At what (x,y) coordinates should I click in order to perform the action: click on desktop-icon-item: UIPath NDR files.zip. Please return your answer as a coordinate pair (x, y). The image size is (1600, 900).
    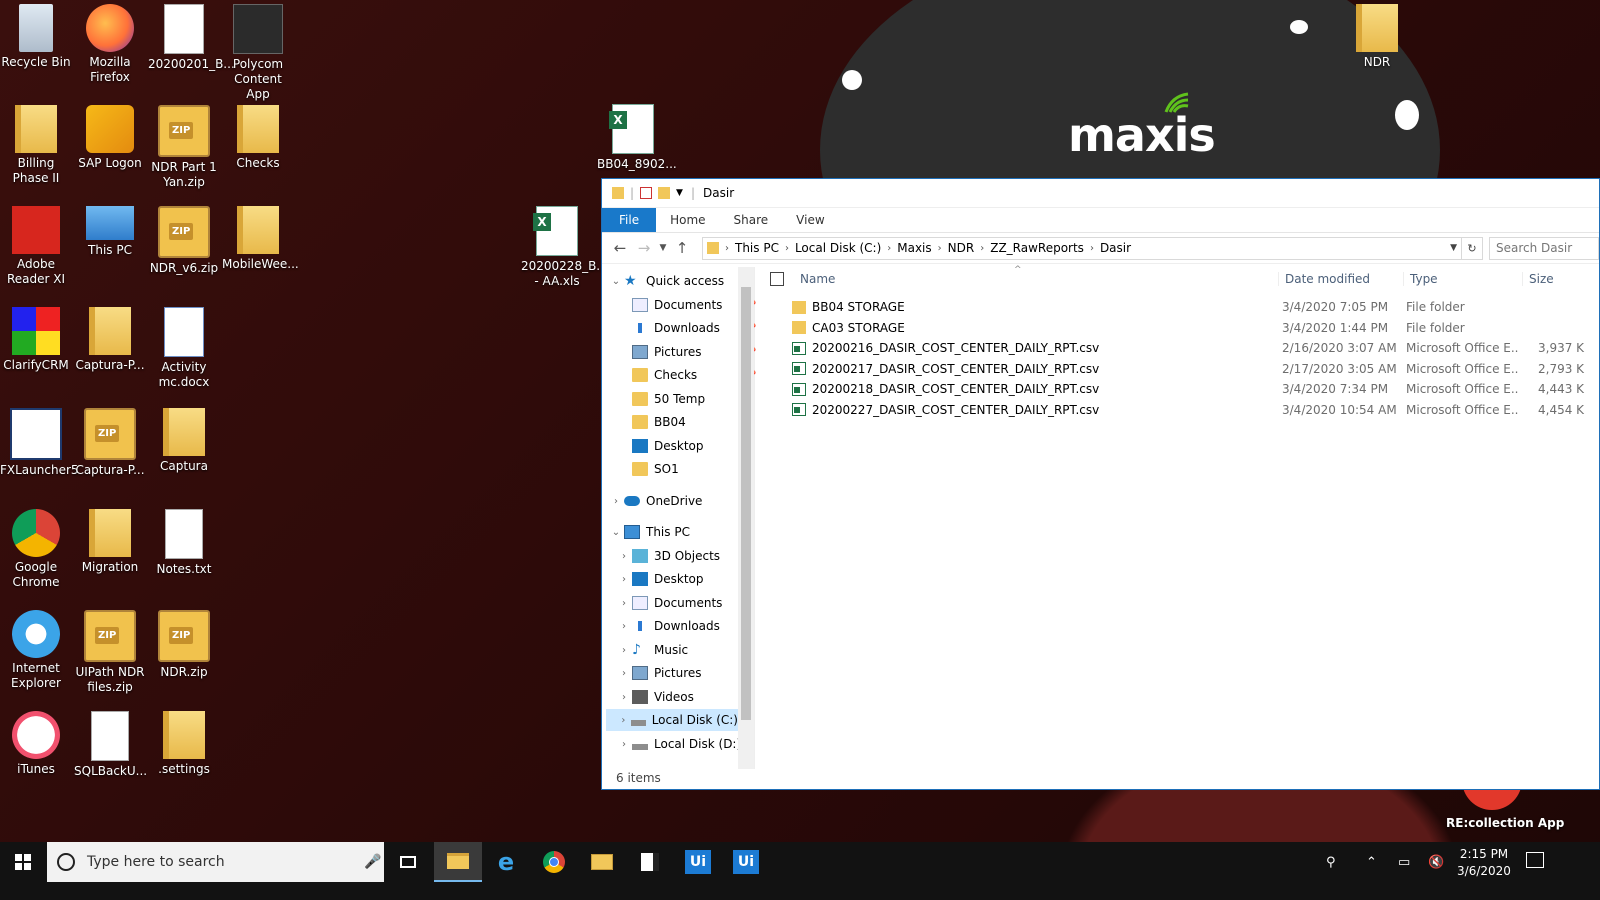
    Looking at the image, I should click on (110, 652).